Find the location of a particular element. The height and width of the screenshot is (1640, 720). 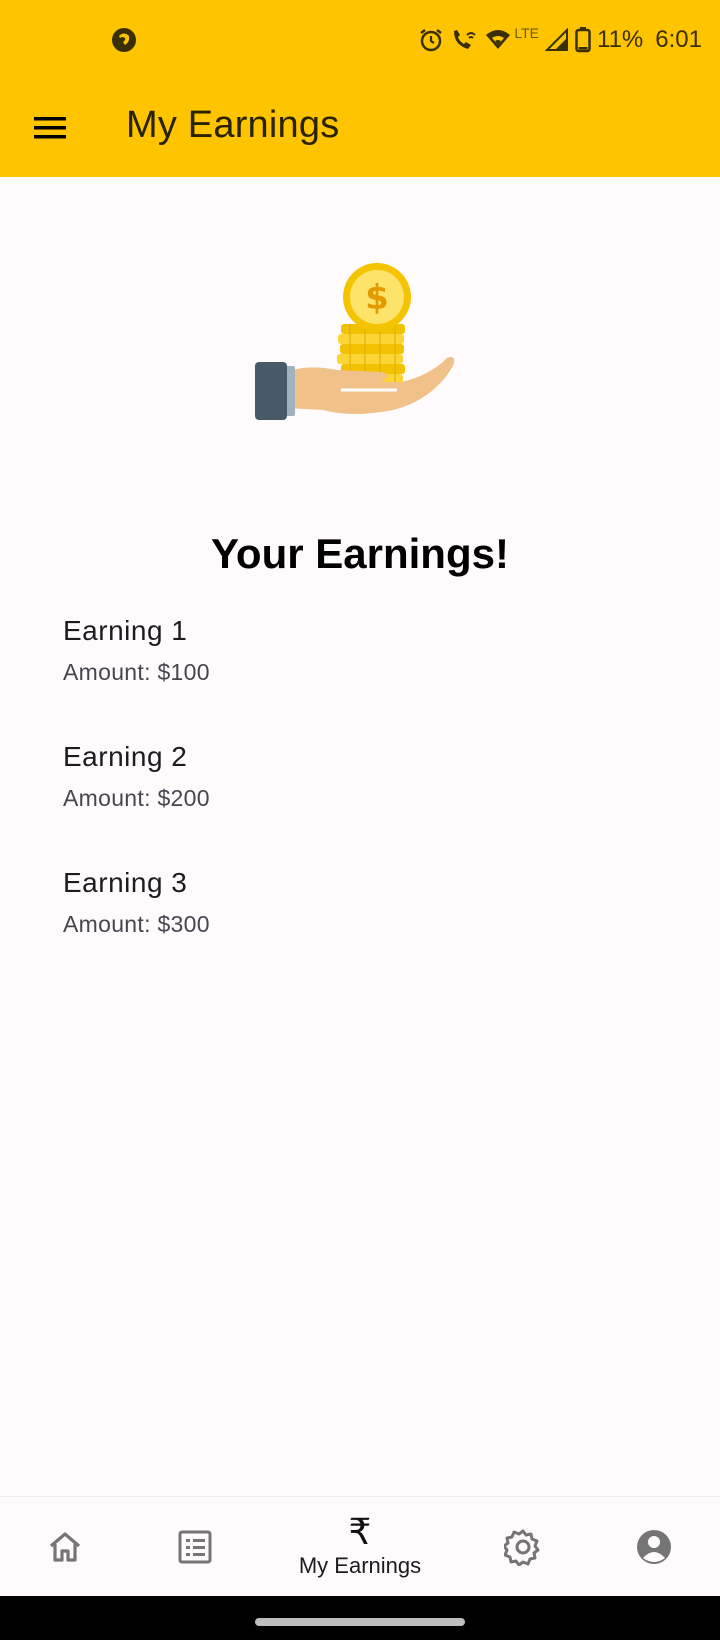

bottom-navigation: ₹ My Earnings is located at coordinates (360, 1546).